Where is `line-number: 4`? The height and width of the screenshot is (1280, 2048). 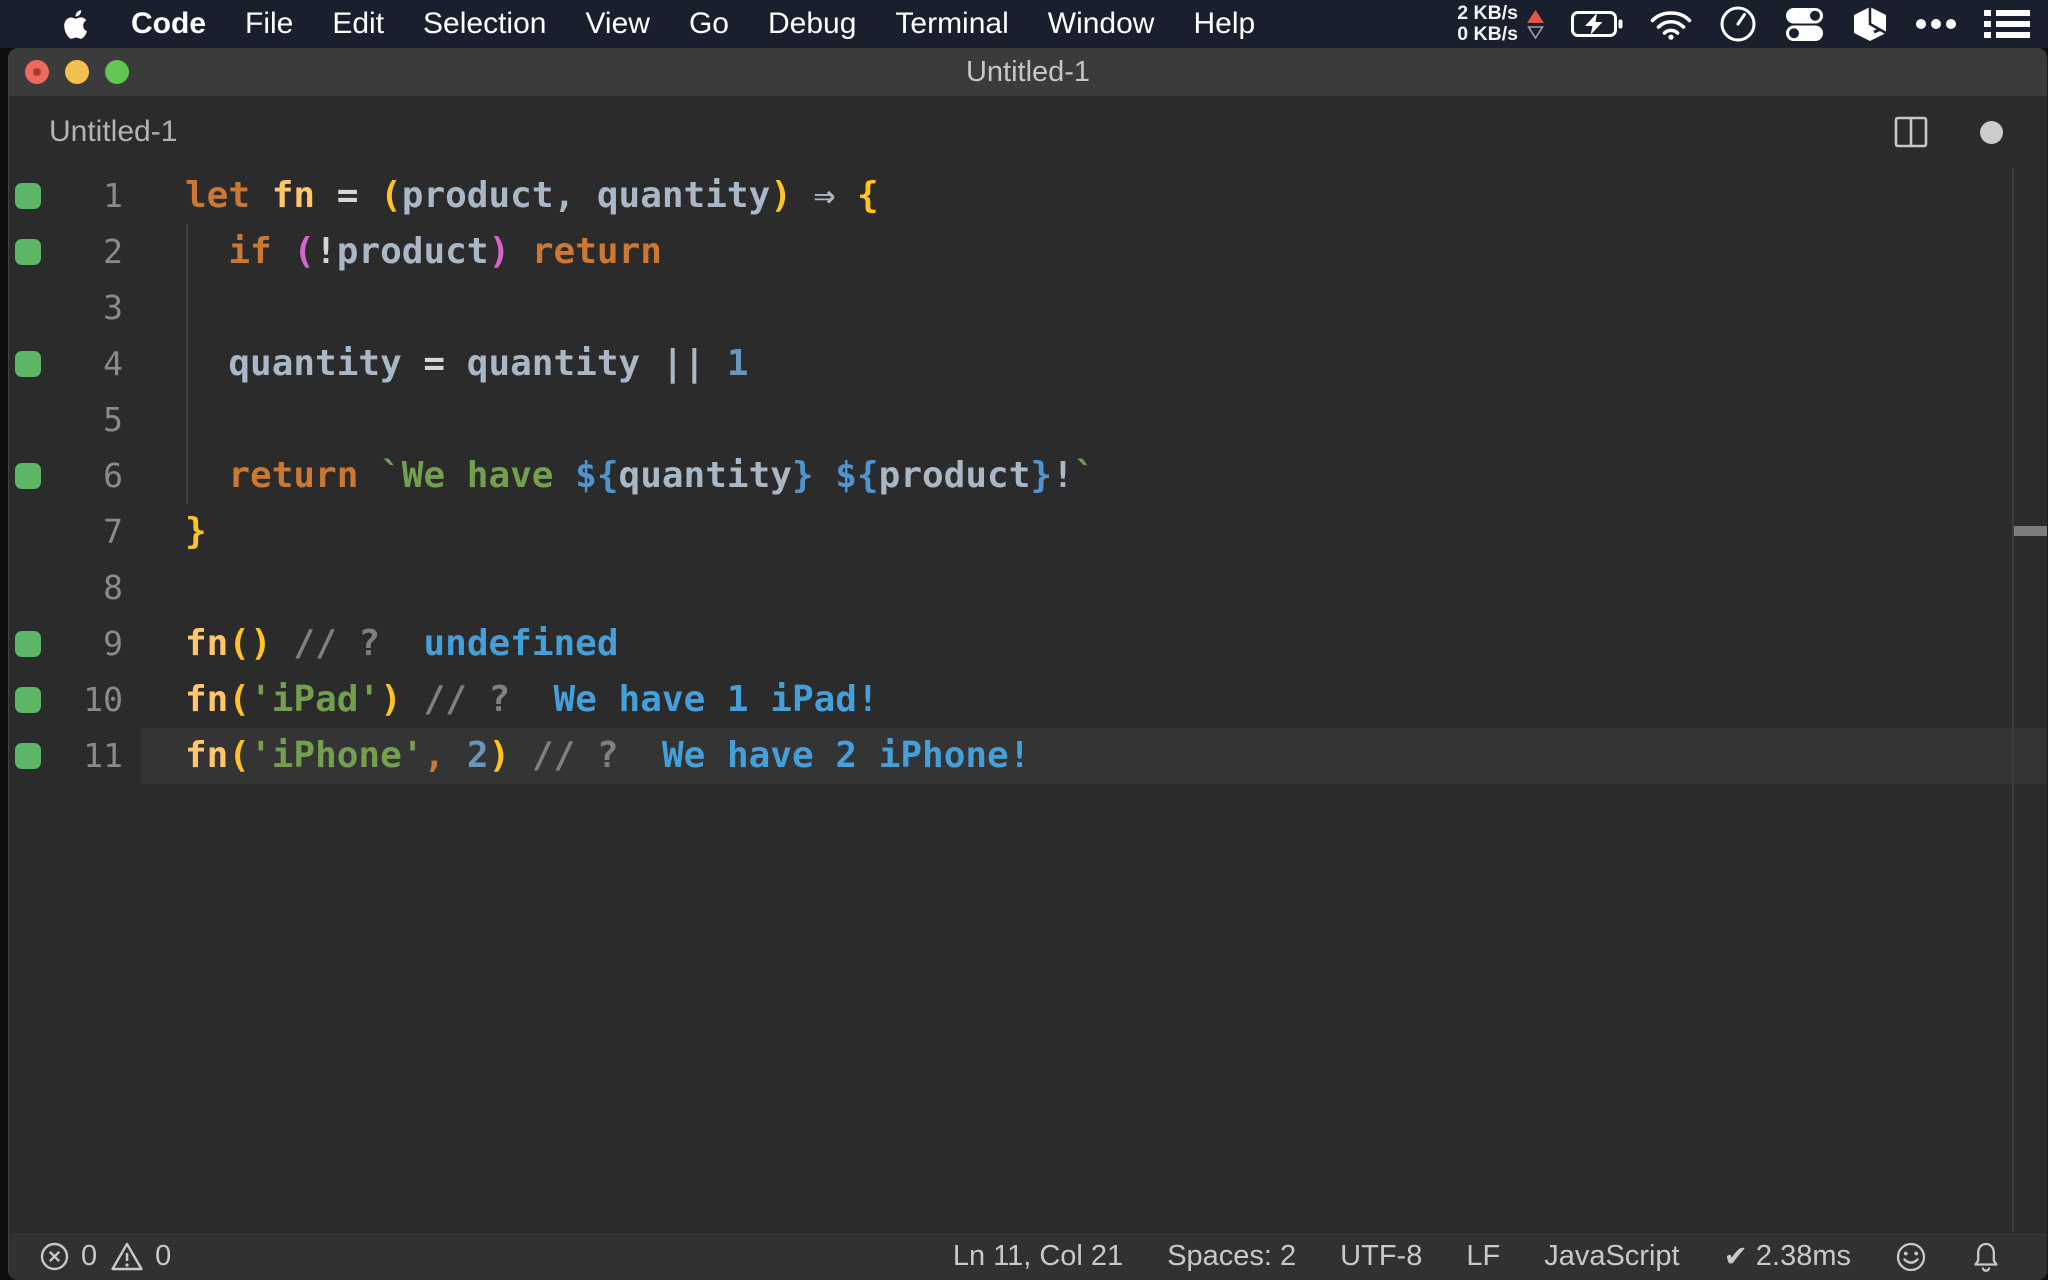 line-number: 4 is located at coordinates (66, 364).